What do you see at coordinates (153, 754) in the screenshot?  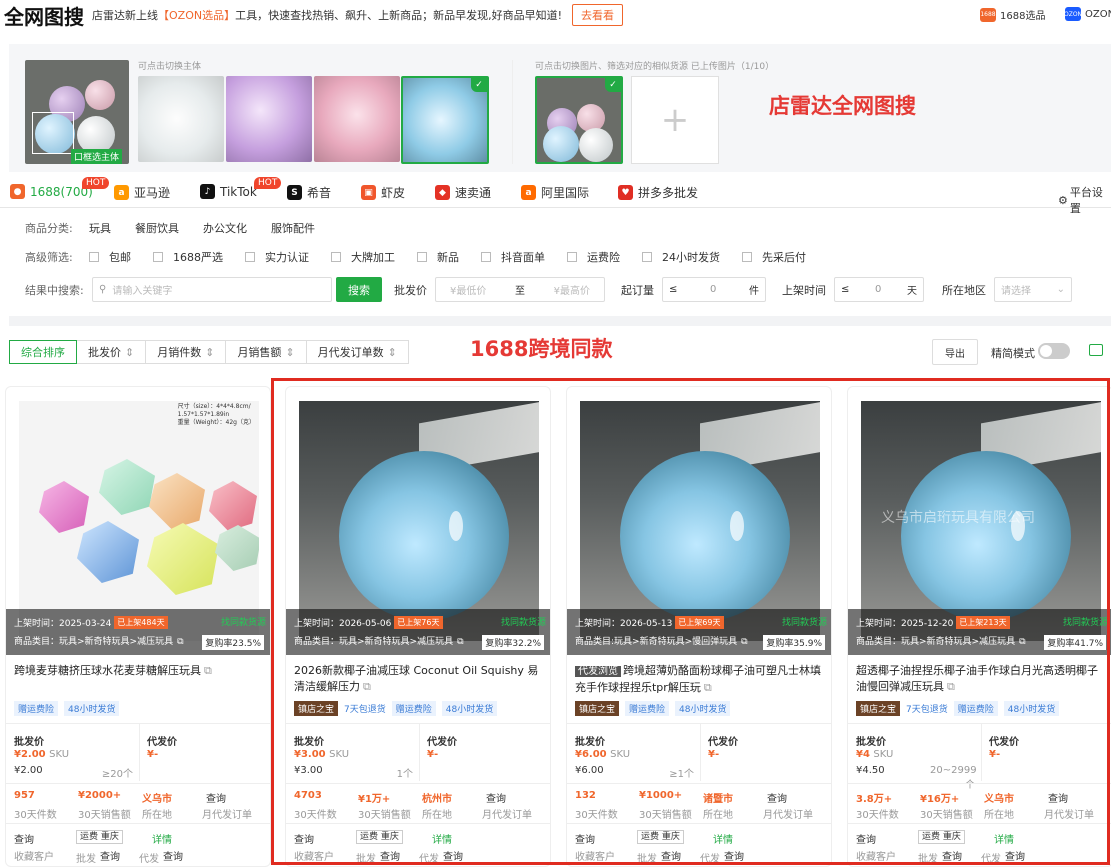 I see `dropship-price: ¥-` at bounding box center [153, 754].